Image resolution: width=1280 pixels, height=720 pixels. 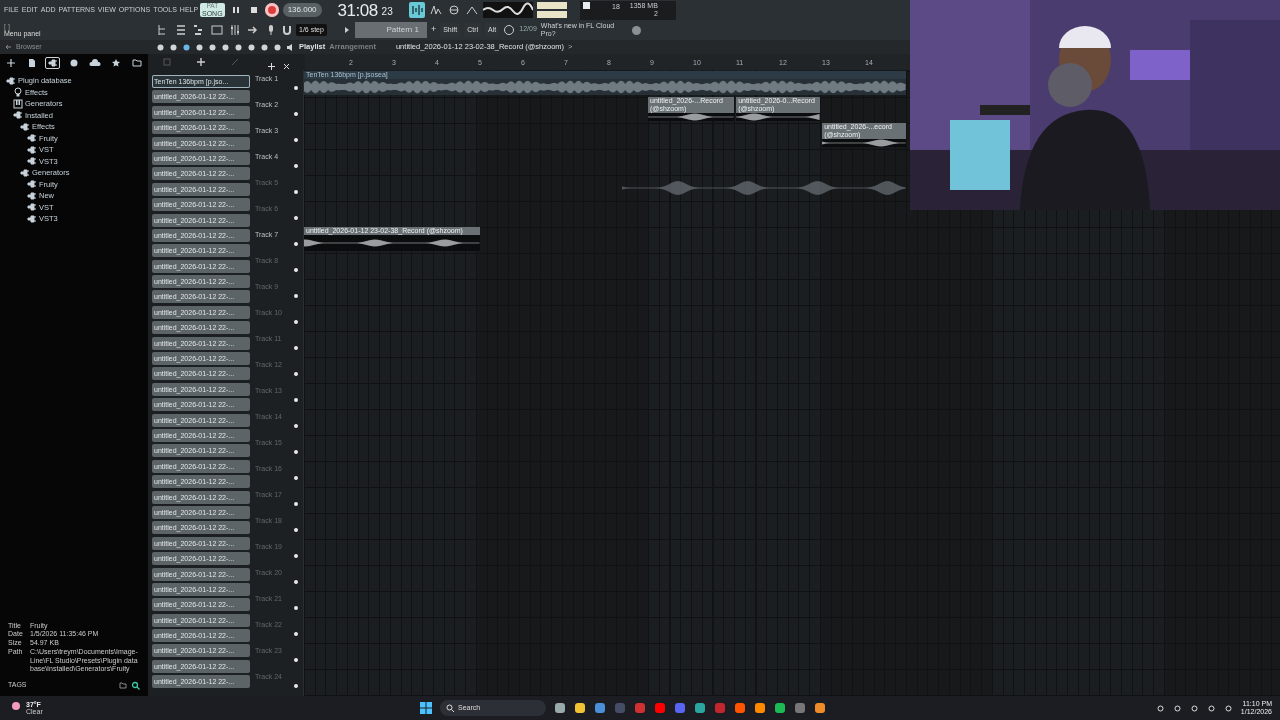 I want to click on meter-icon, so click(x=435, y=10).